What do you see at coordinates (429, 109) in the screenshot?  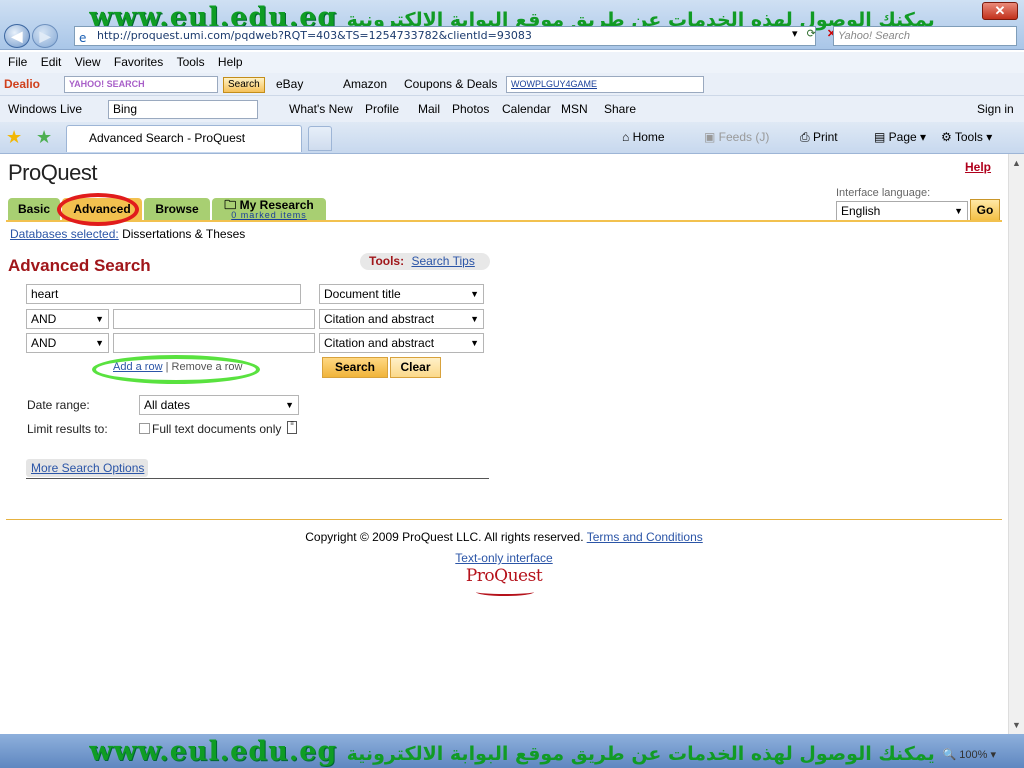 I see `mail-link: Mail` at bounding box center [429, 109].